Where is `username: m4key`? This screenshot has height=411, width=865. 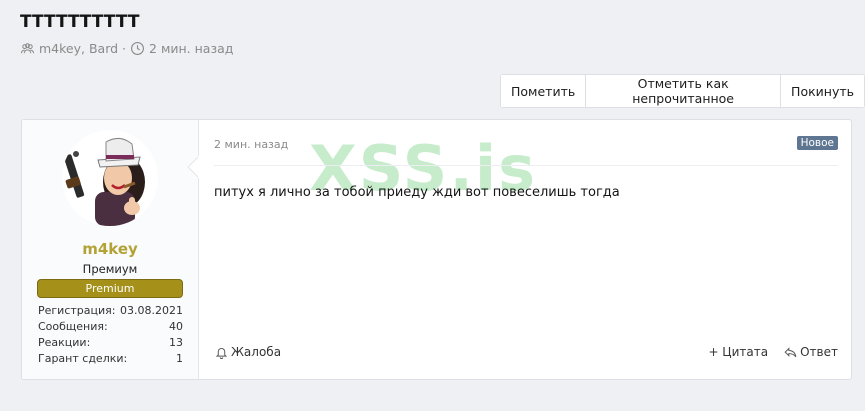
username: m4key is located at coordinates (110, 249).